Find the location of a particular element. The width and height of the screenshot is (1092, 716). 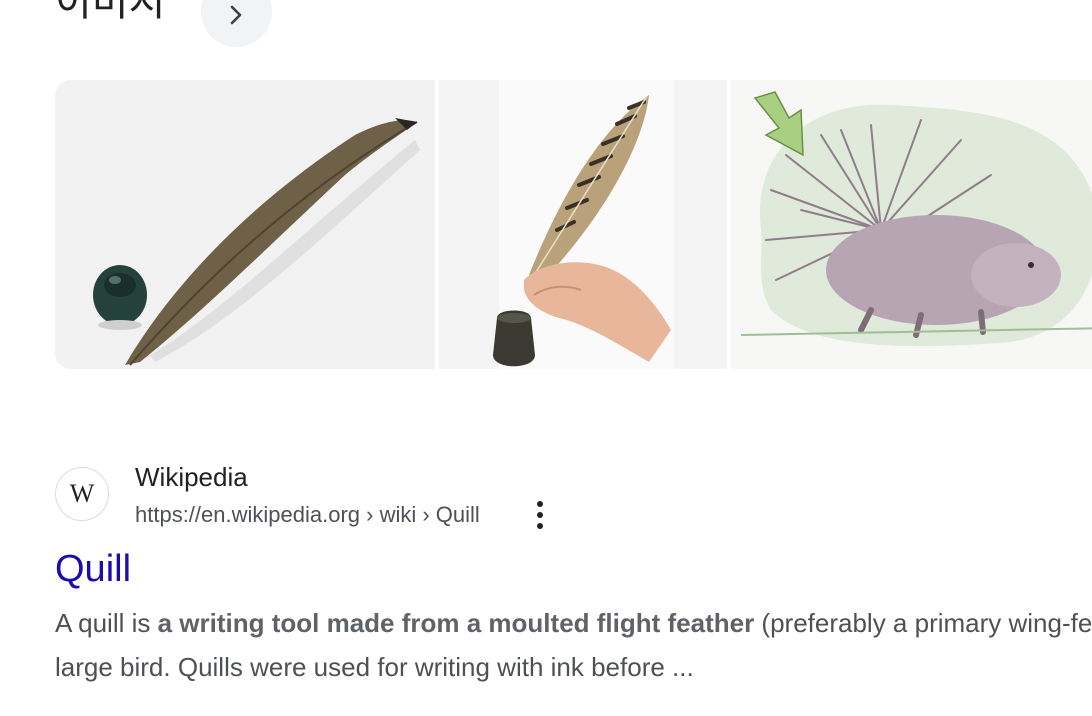

image-thumbnail-quill-inkwell is located at coordinates (245, 224).